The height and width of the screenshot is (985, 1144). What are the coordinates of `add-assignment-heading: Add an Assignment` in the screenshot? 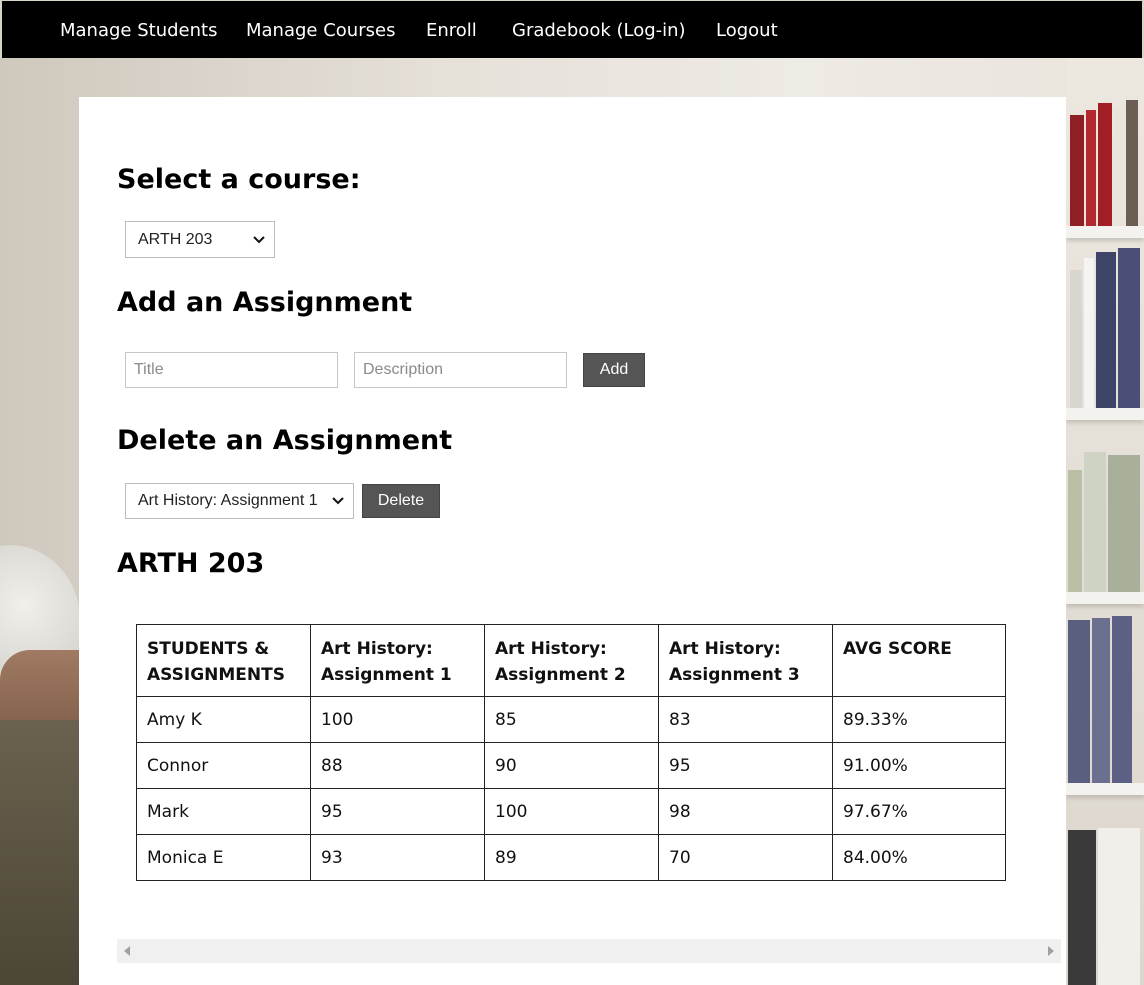 It's located at (265, 302).